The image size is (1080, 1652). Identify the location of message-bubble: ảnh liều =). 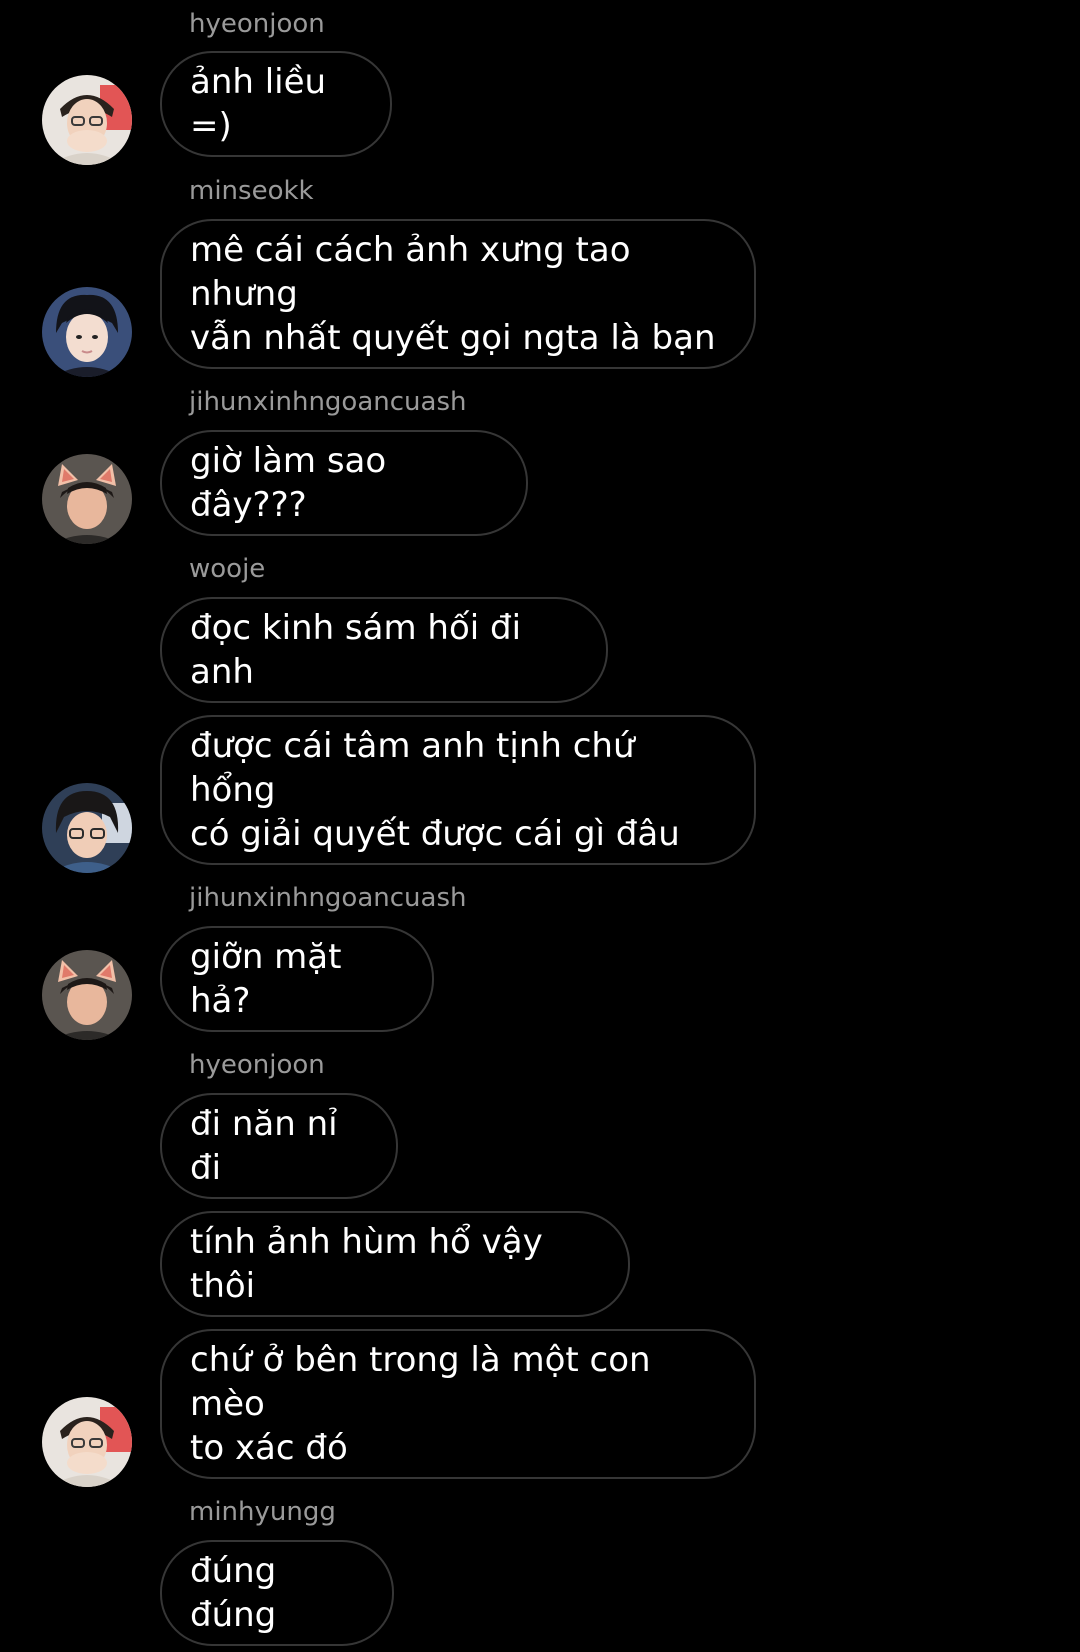
(276, 104).